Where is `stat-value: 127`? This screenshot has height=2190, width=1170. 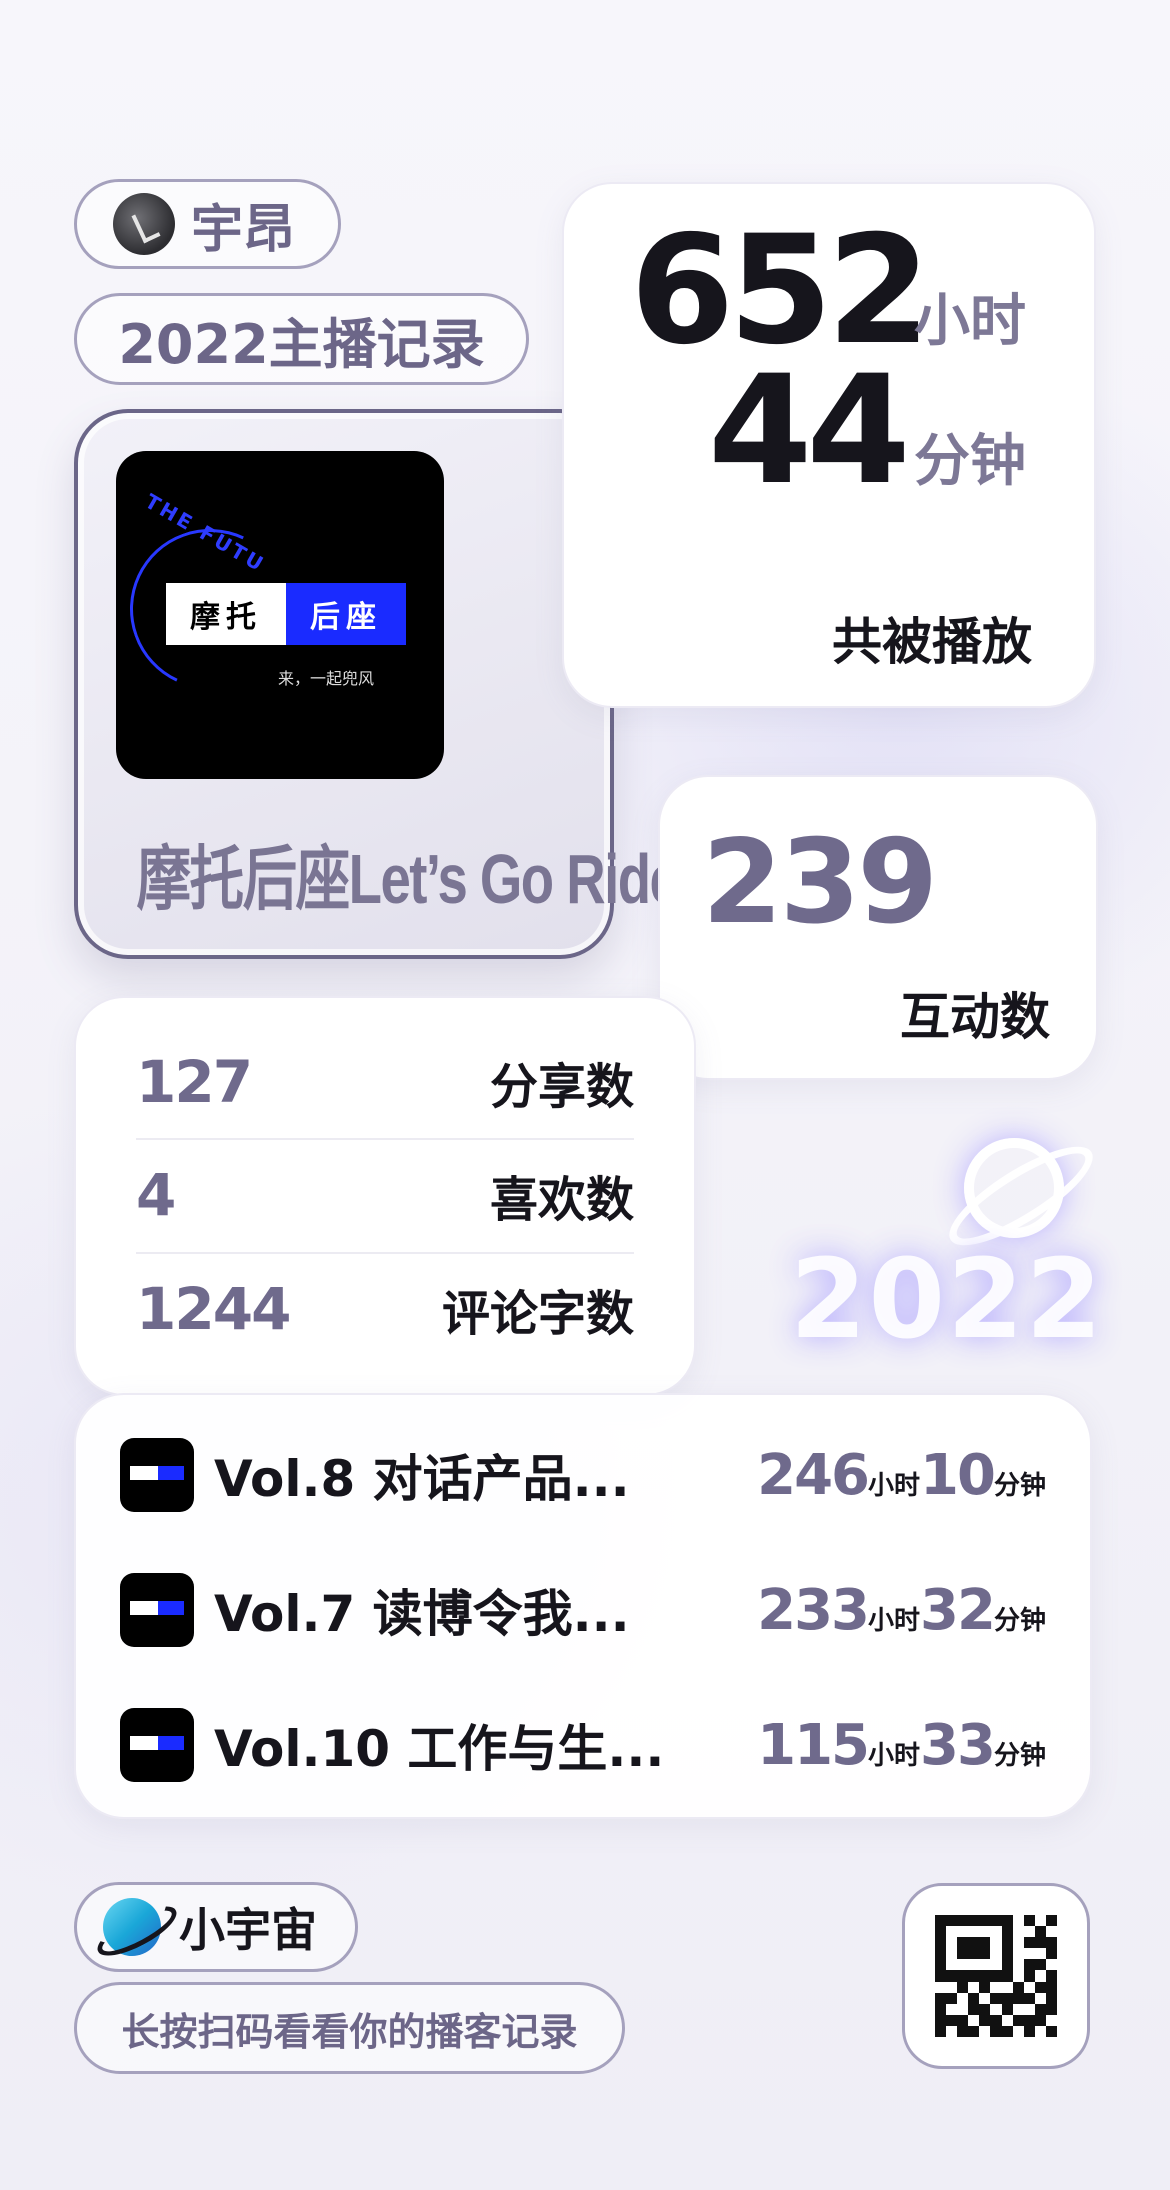
stat-value: 127 is located at coordinates (194, 1082).